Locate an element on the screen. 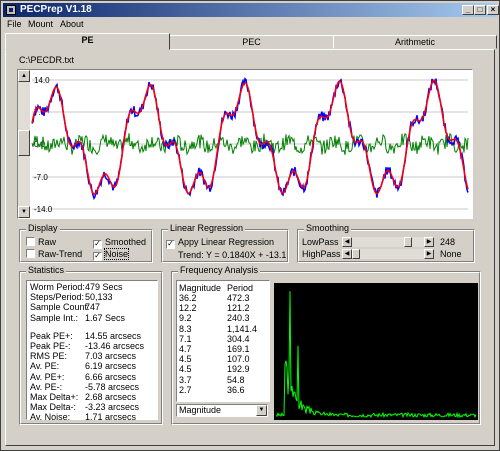  statistics-row: Peak PE-: -13.46 arcsecs is located at coordinates (87, 346).